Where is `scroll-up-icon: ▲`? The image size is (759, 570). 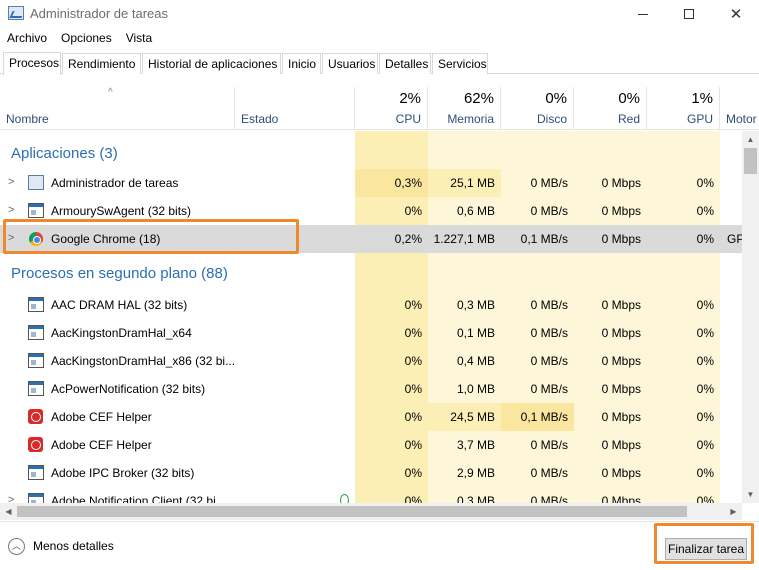
scroll-up-icon: ▲ is located at coordinates (750, 139).